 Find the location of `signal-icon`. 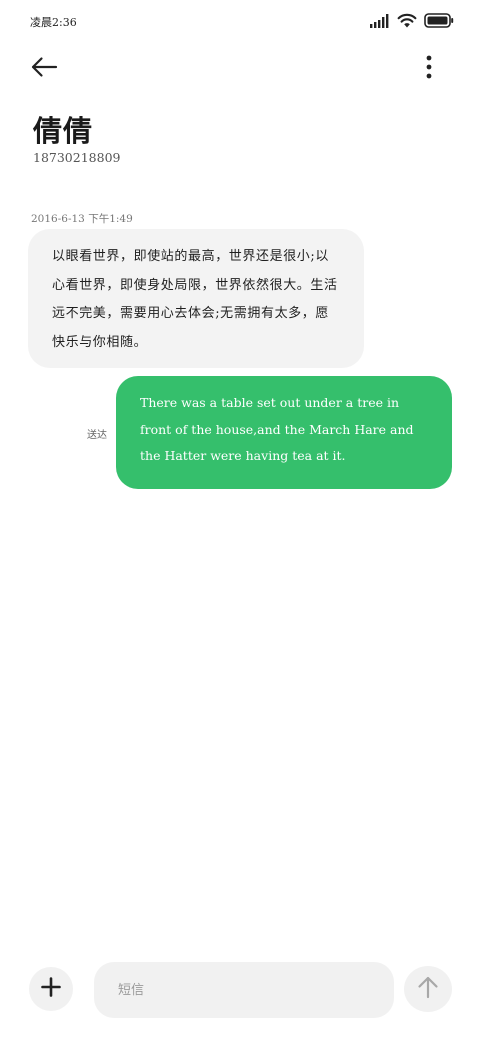

signal-icon is located at coordinates (380, 22).